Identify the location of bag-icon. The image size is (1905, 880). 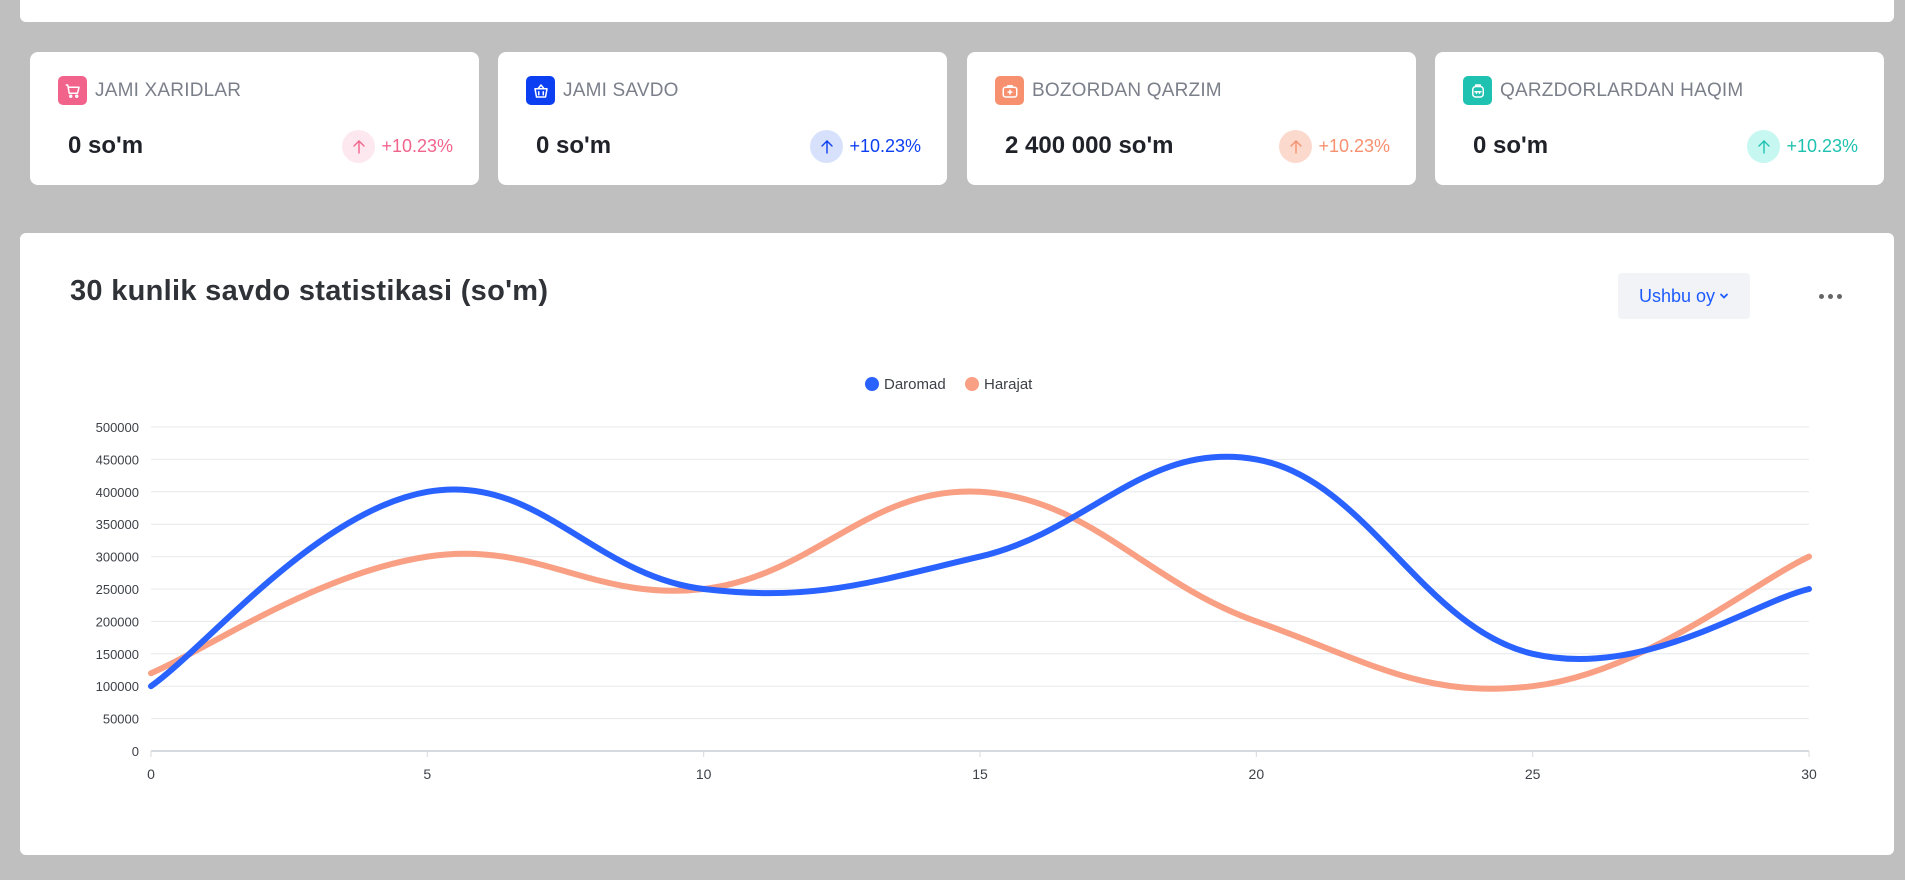
(1009, 90).